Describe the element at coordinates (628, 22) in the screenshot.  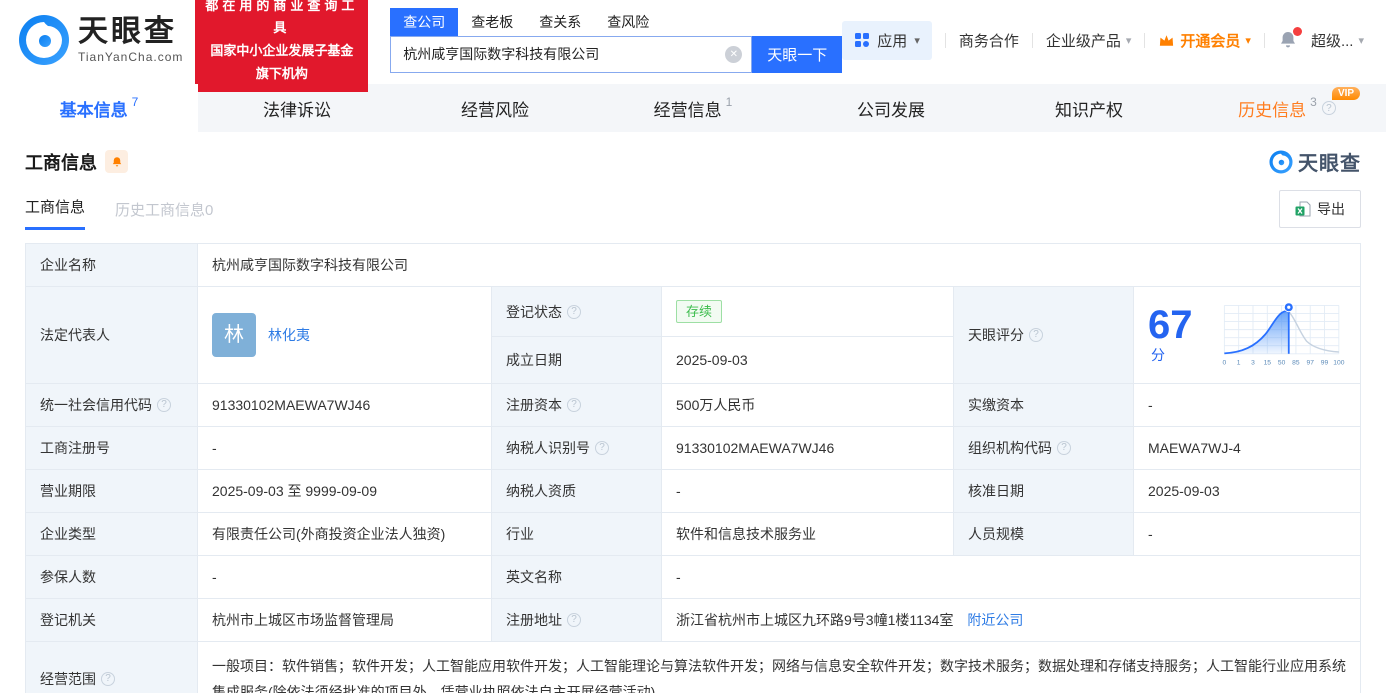
I see `search-tab-risk: 查风险` at that location.